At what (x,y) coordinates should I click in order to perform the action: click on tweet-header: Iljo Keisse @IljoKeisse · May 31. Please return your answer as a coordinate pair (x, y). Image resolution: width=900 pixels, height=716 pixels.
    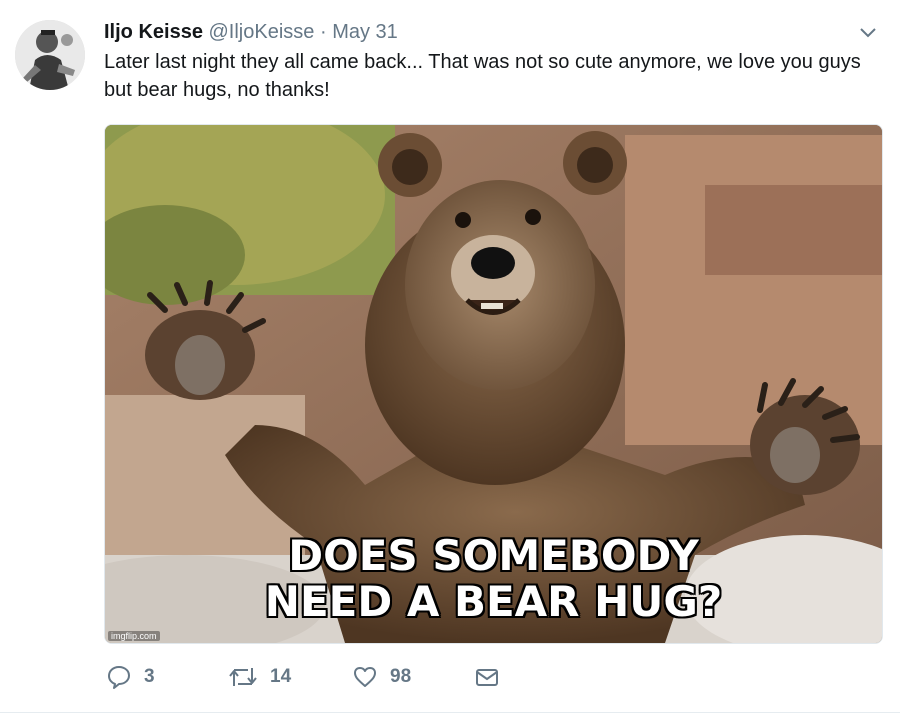
    Looking at the image, I should click on (251, 32).